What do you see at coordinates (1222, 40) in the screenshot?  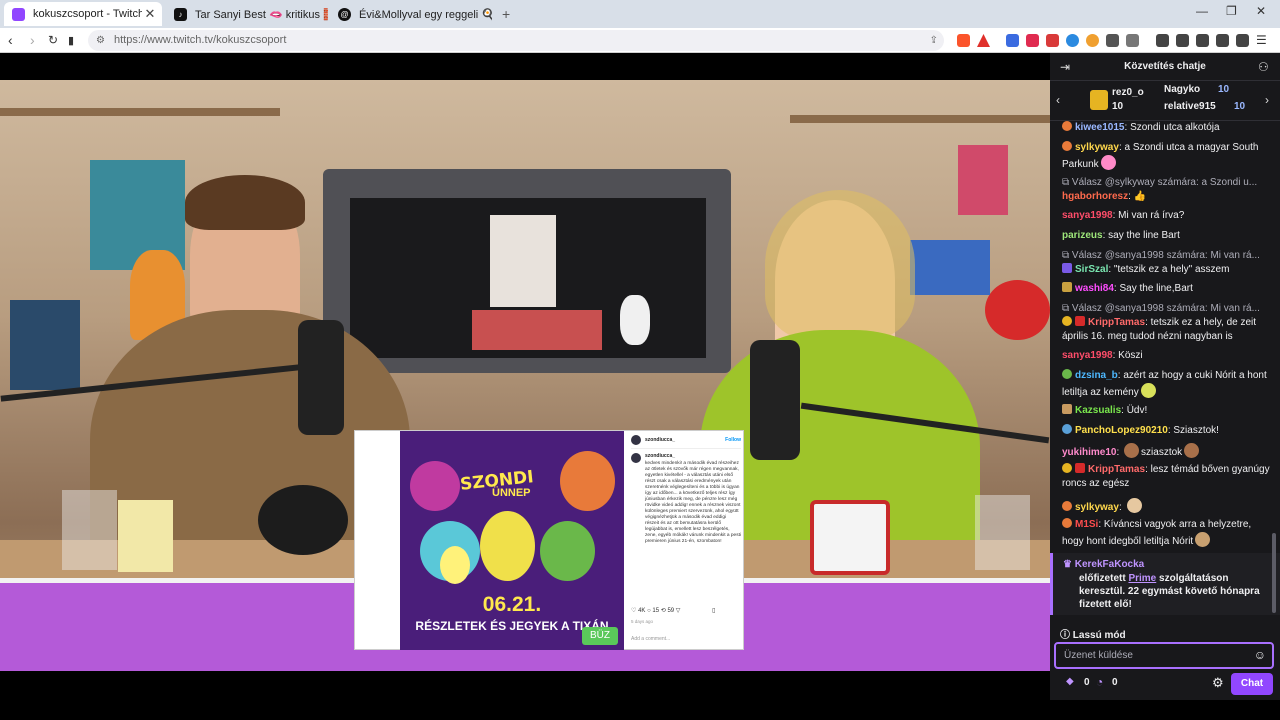 I see `leo-icon` at bounding box center [1222, 40].